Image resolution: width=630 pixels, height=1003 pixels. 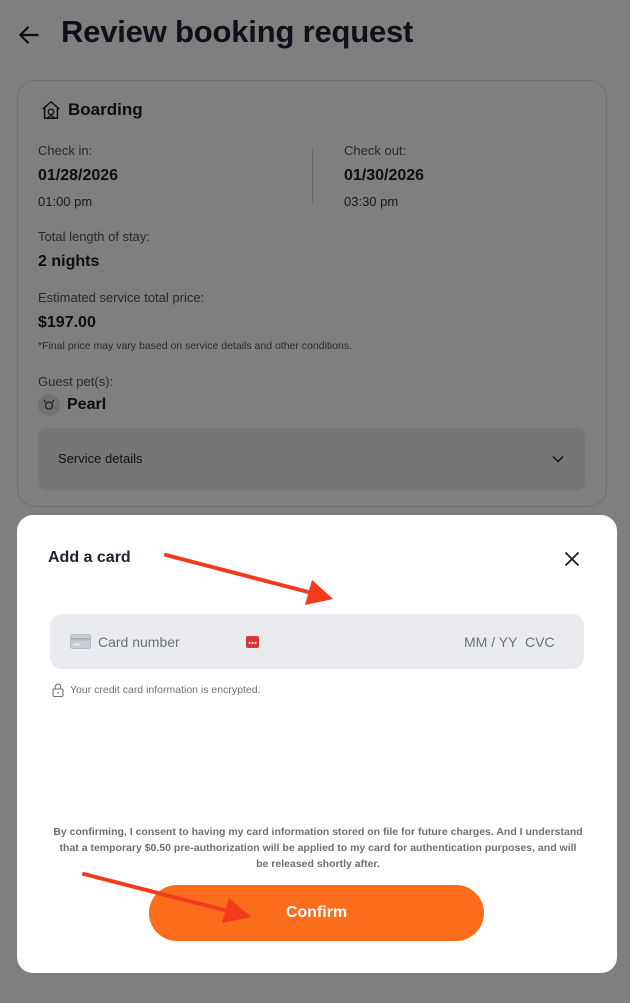 What do you see at coordinates (490, 642) in the screenshot?
I see `expiry-placeholder: MM / YY` at bounding box center [490, 642].